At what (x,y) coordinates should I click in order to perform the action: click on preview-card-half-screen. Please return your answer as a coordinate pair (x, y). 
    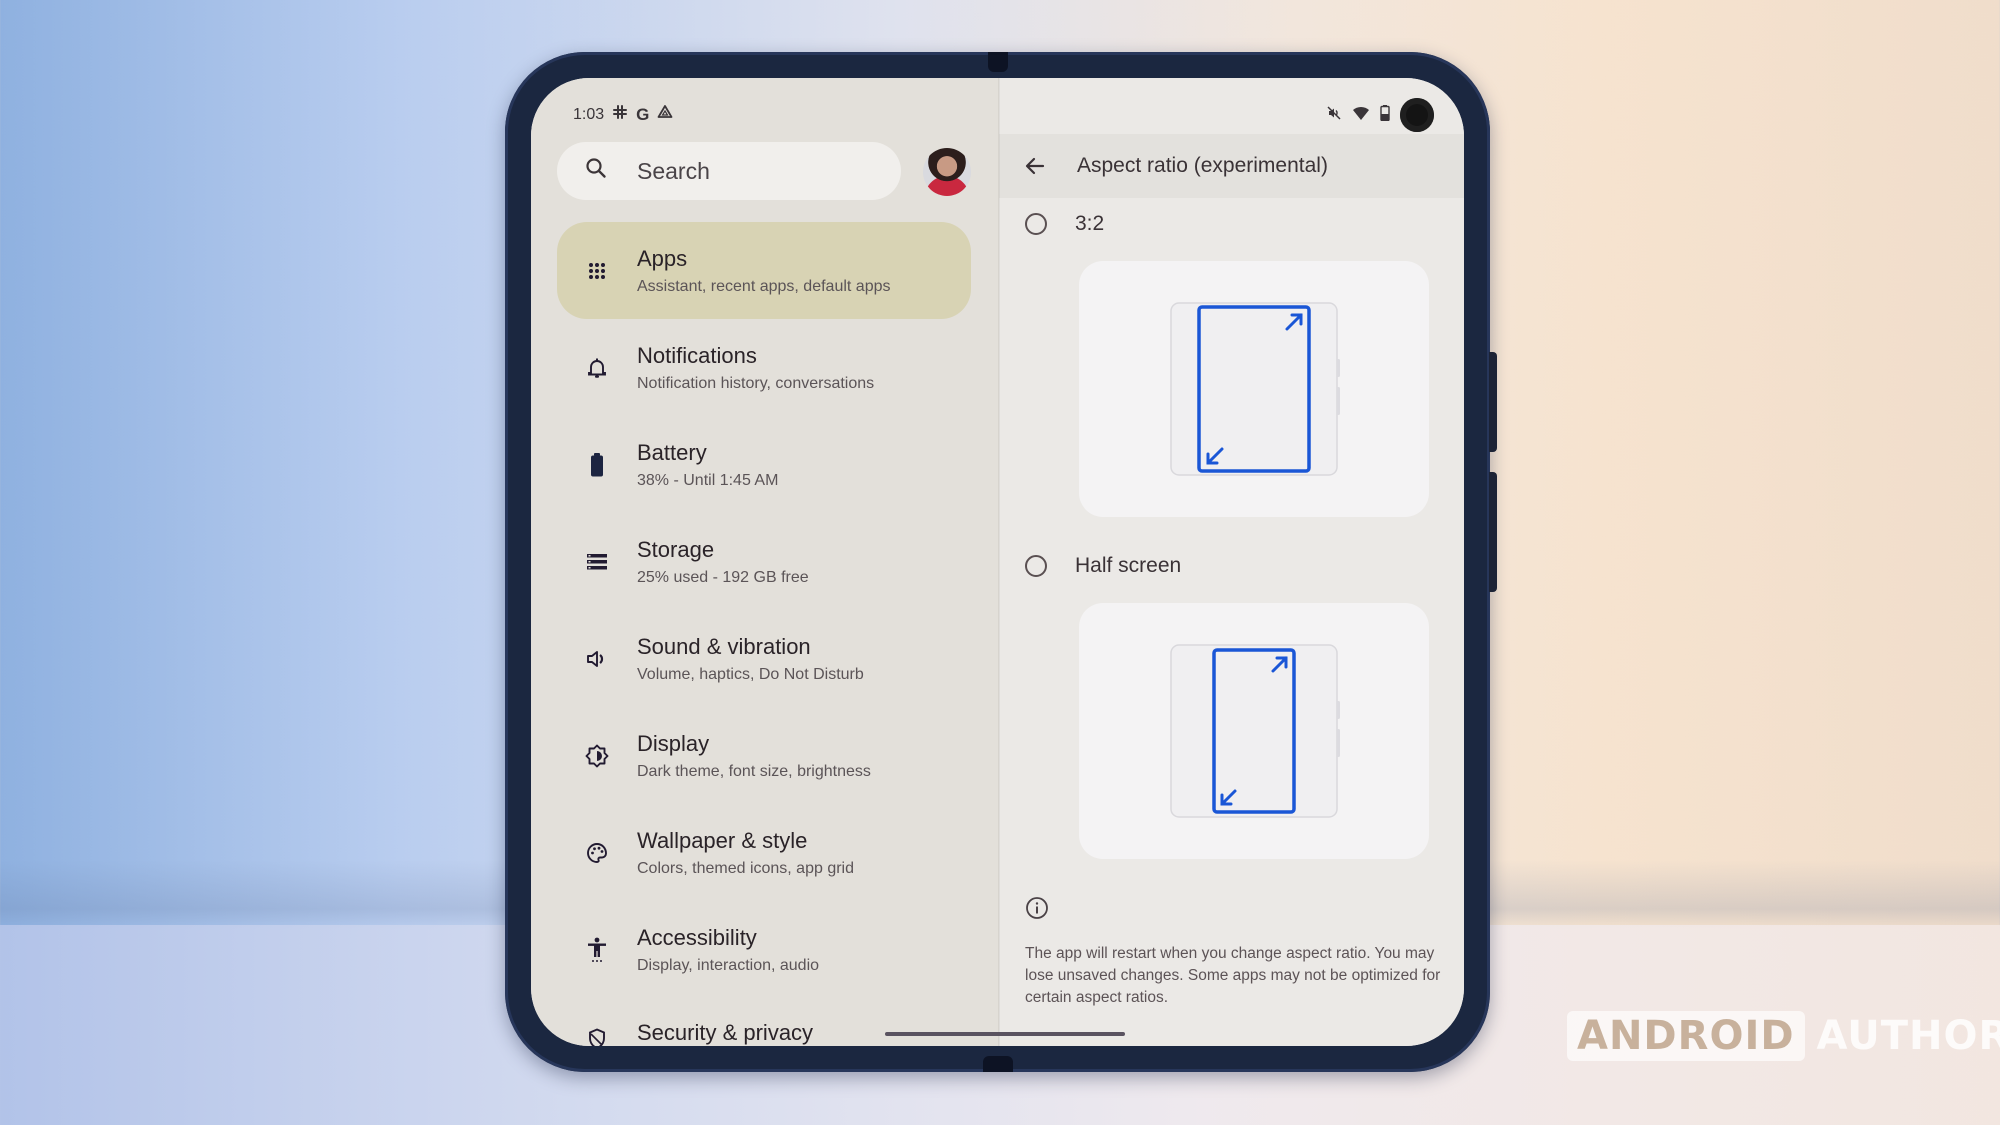
    Looking at the image, I should click on (1254, 731).